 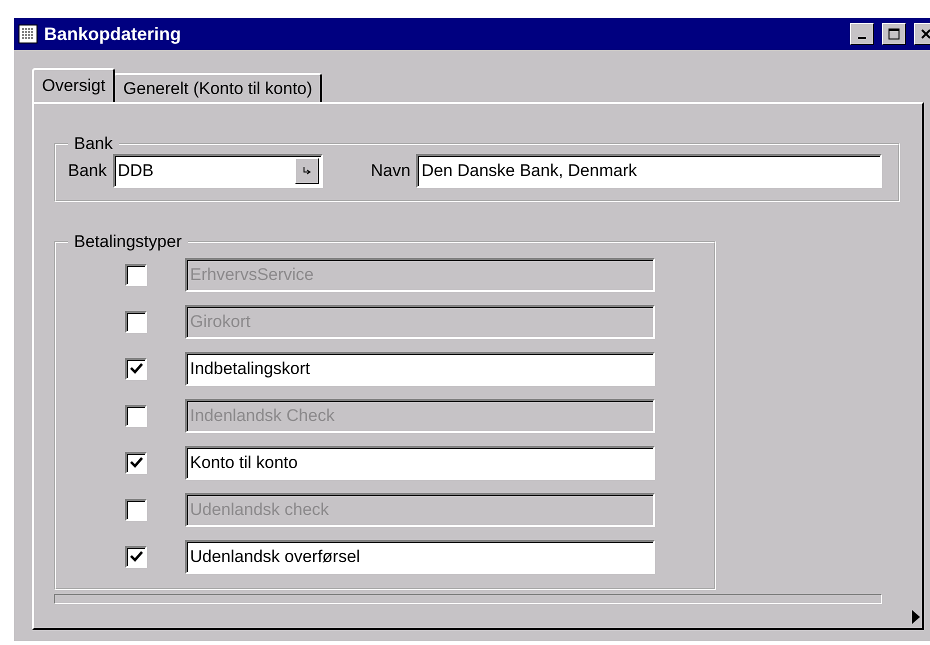 I want to click on minimize-button, so click(x=862, y=34).